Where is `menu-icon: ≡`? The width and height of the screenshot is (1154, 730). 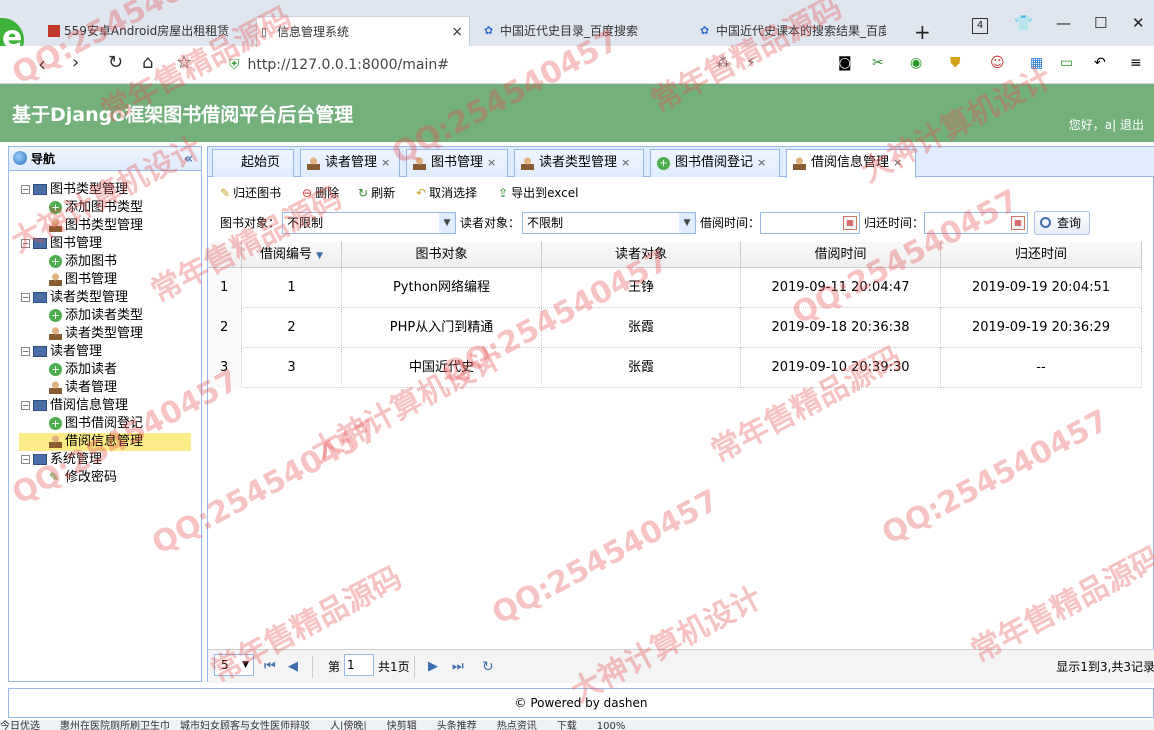 menu-icon: ≡ is located at coordinates (1136, 63).